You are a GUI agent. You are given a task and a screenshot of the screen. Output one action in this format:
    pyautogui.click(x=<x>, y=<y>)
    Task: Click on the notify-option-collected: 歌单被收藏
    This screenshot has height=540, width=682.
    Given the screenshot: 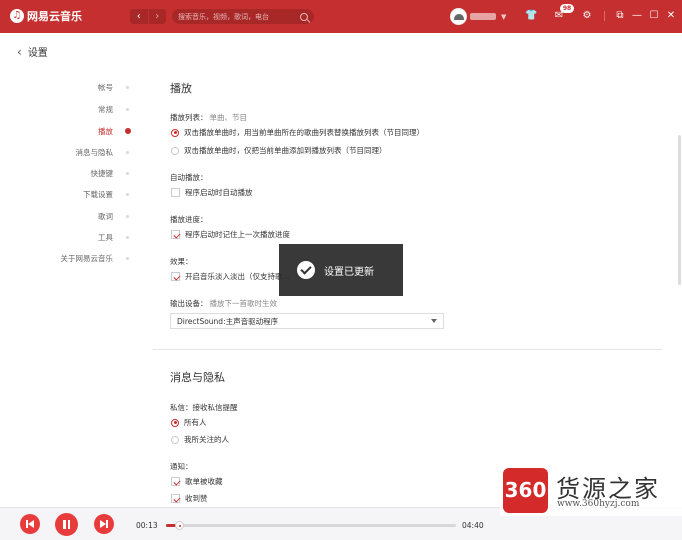 What is the action you would take?
    pyautogui.click(x=197, y=481)
    